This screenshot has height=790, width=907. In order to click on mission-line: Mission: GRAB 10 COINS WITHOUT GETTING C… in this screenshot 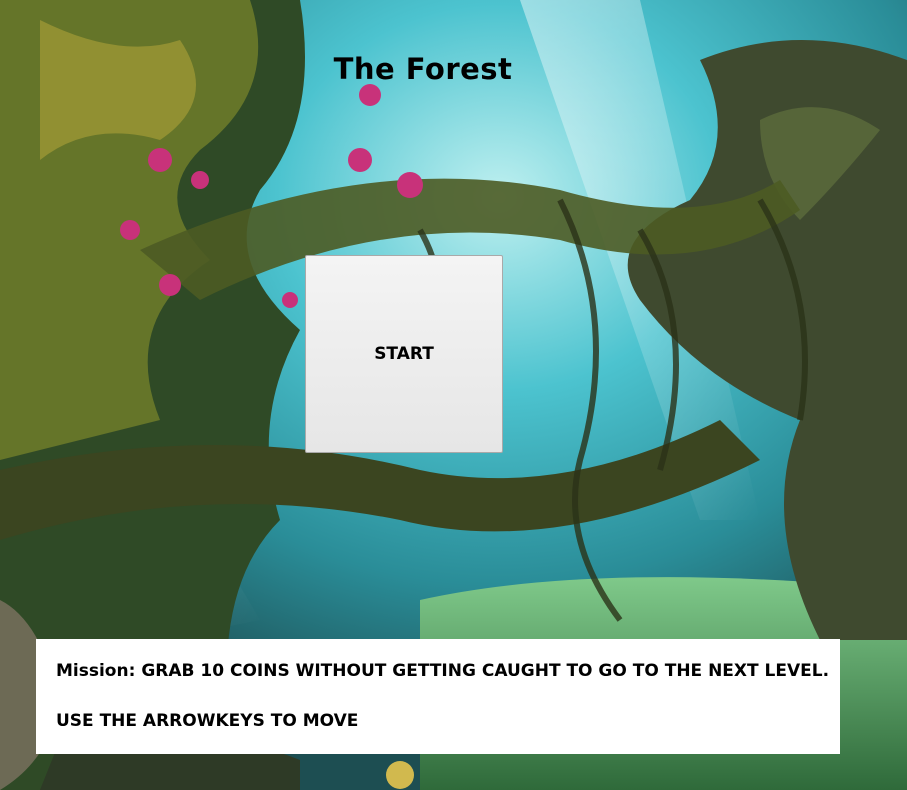, I will do `click(442, 671)`.